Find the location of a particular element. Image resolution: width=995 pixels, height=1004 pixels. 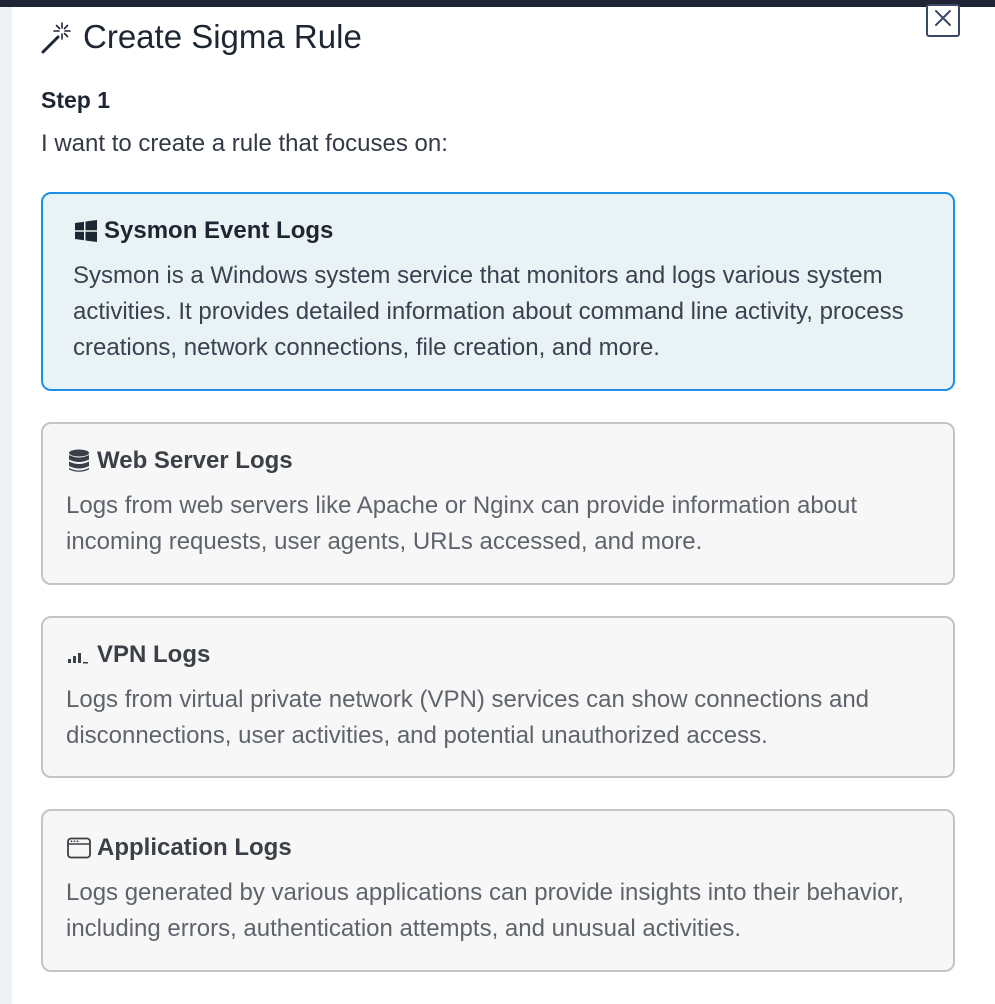

signal-bars-icon is located at coordinates (79, 655).